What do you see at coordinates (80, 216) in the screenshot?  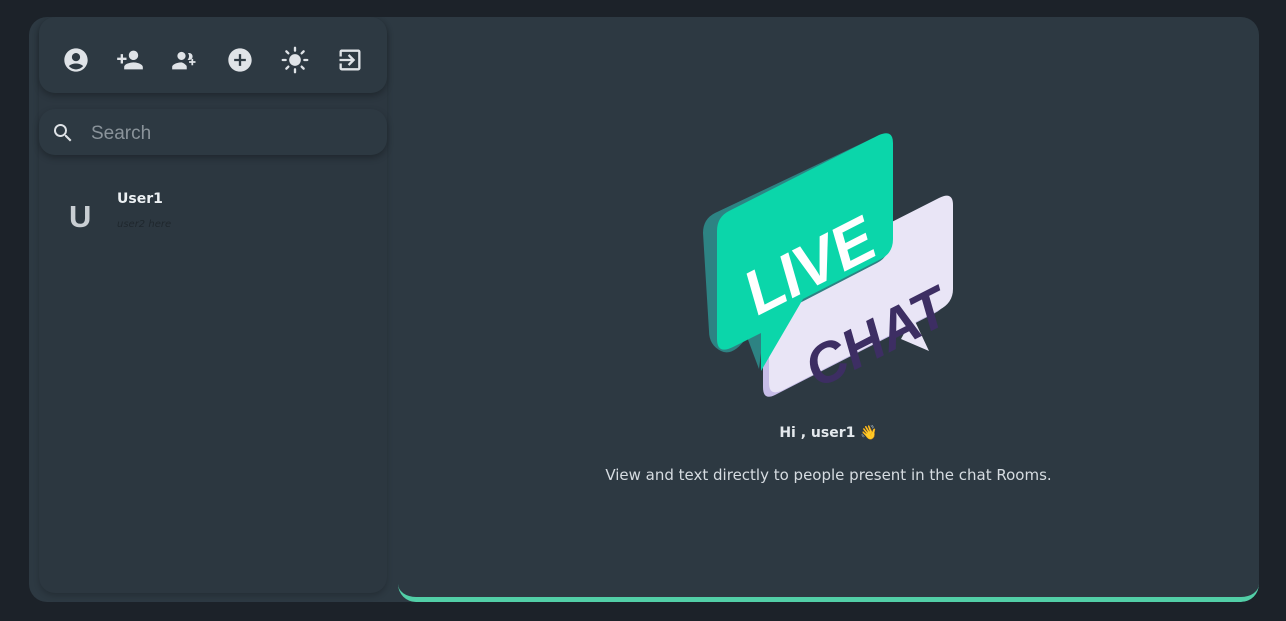 I see `avatar: U` at bounding box center [80, 216].